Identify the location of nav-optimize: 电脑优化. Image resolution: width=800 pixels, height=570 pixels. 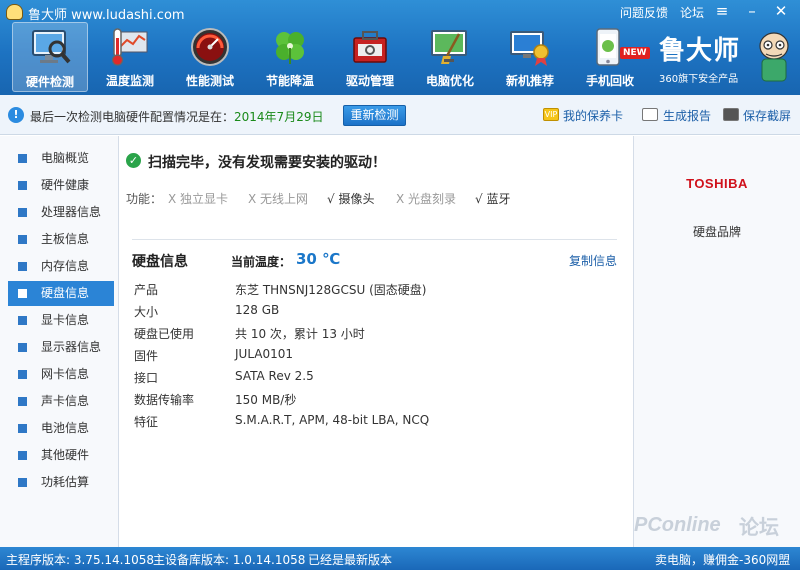
(450, 57).